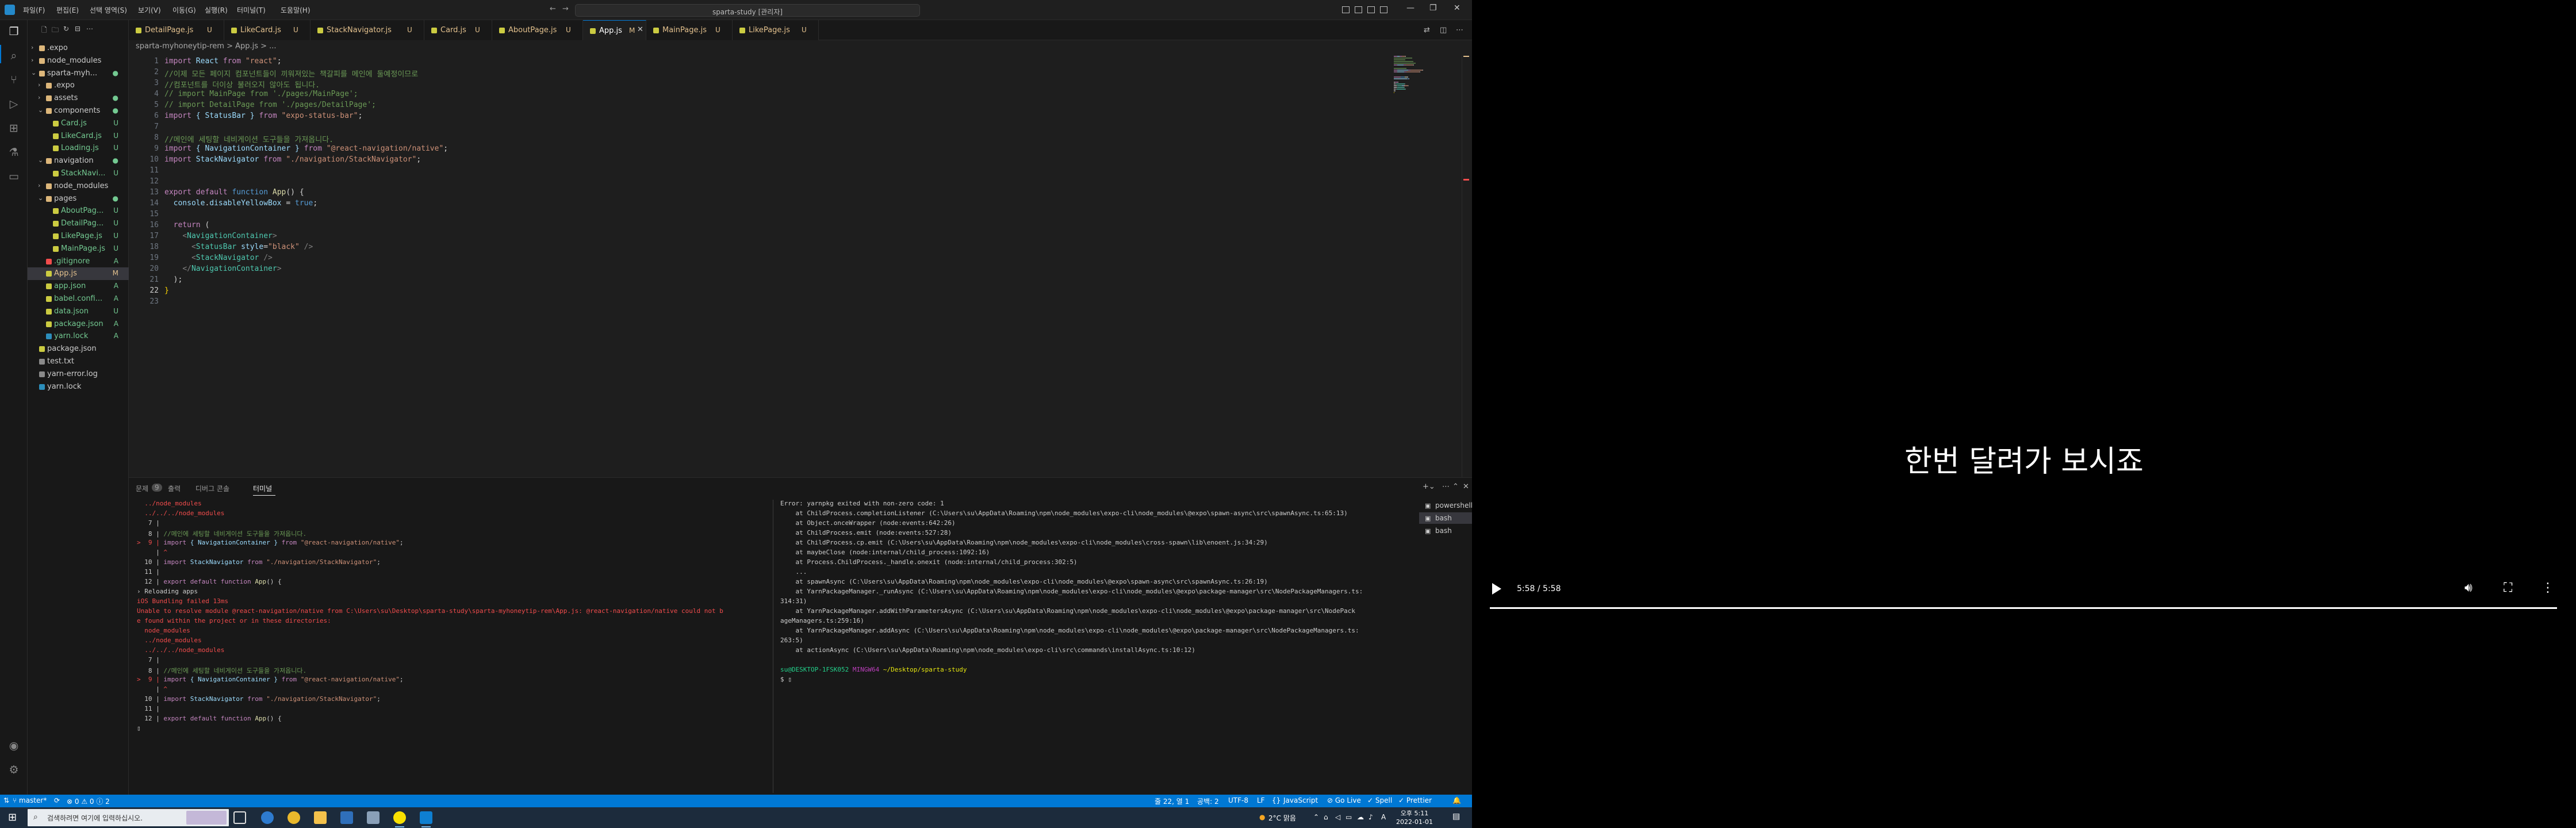 Image resolution: width=2576 pixels, height=828 pixels. I want to click on vscode-taskbar-icon, so click(426, 819).